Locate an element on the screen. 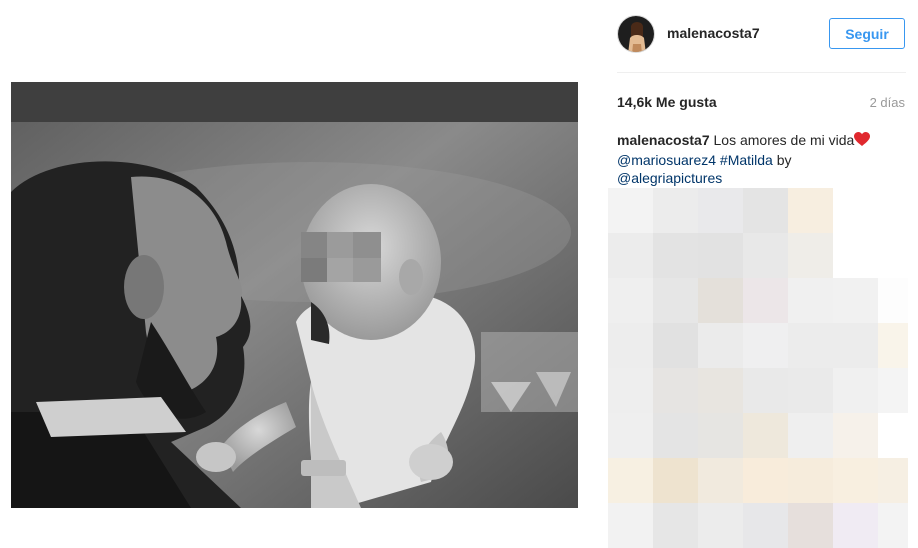  username-link: malenacosta7 is located at coordinates (713, 33).